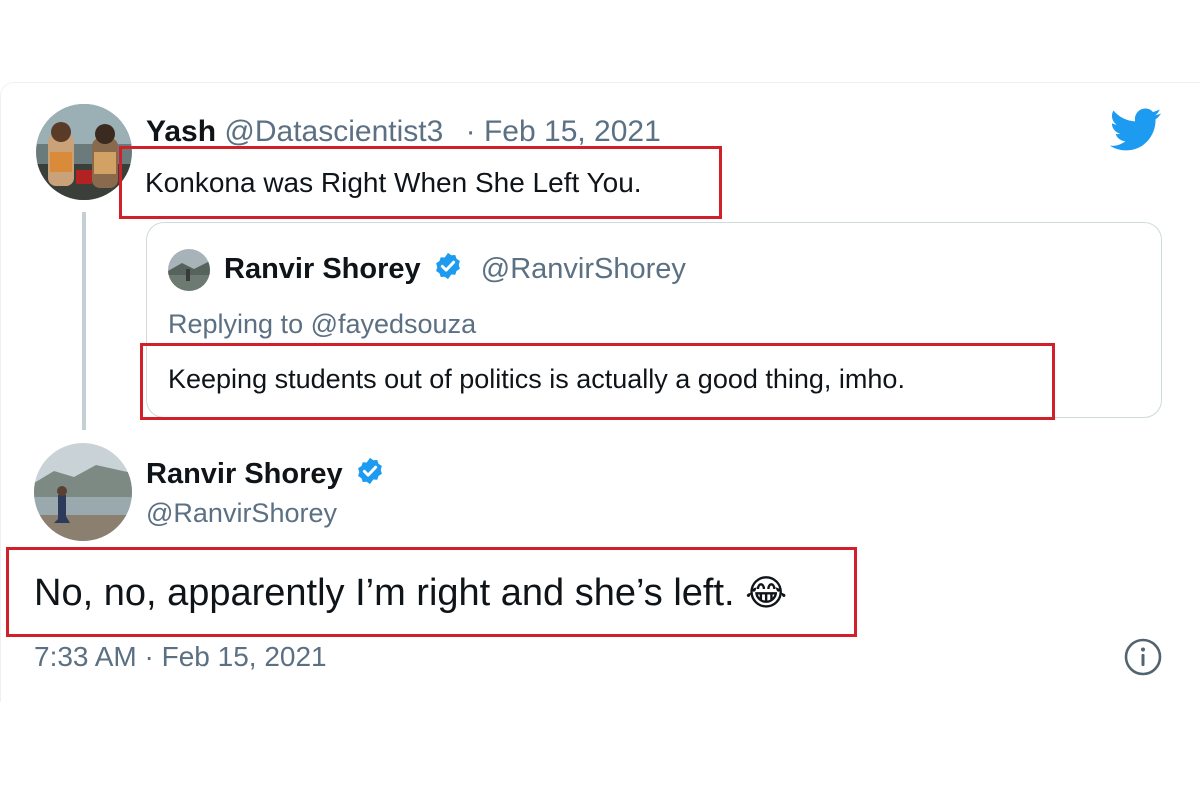  I want to click on main-author-handle: @RanvirShorey, so click(241, 513).